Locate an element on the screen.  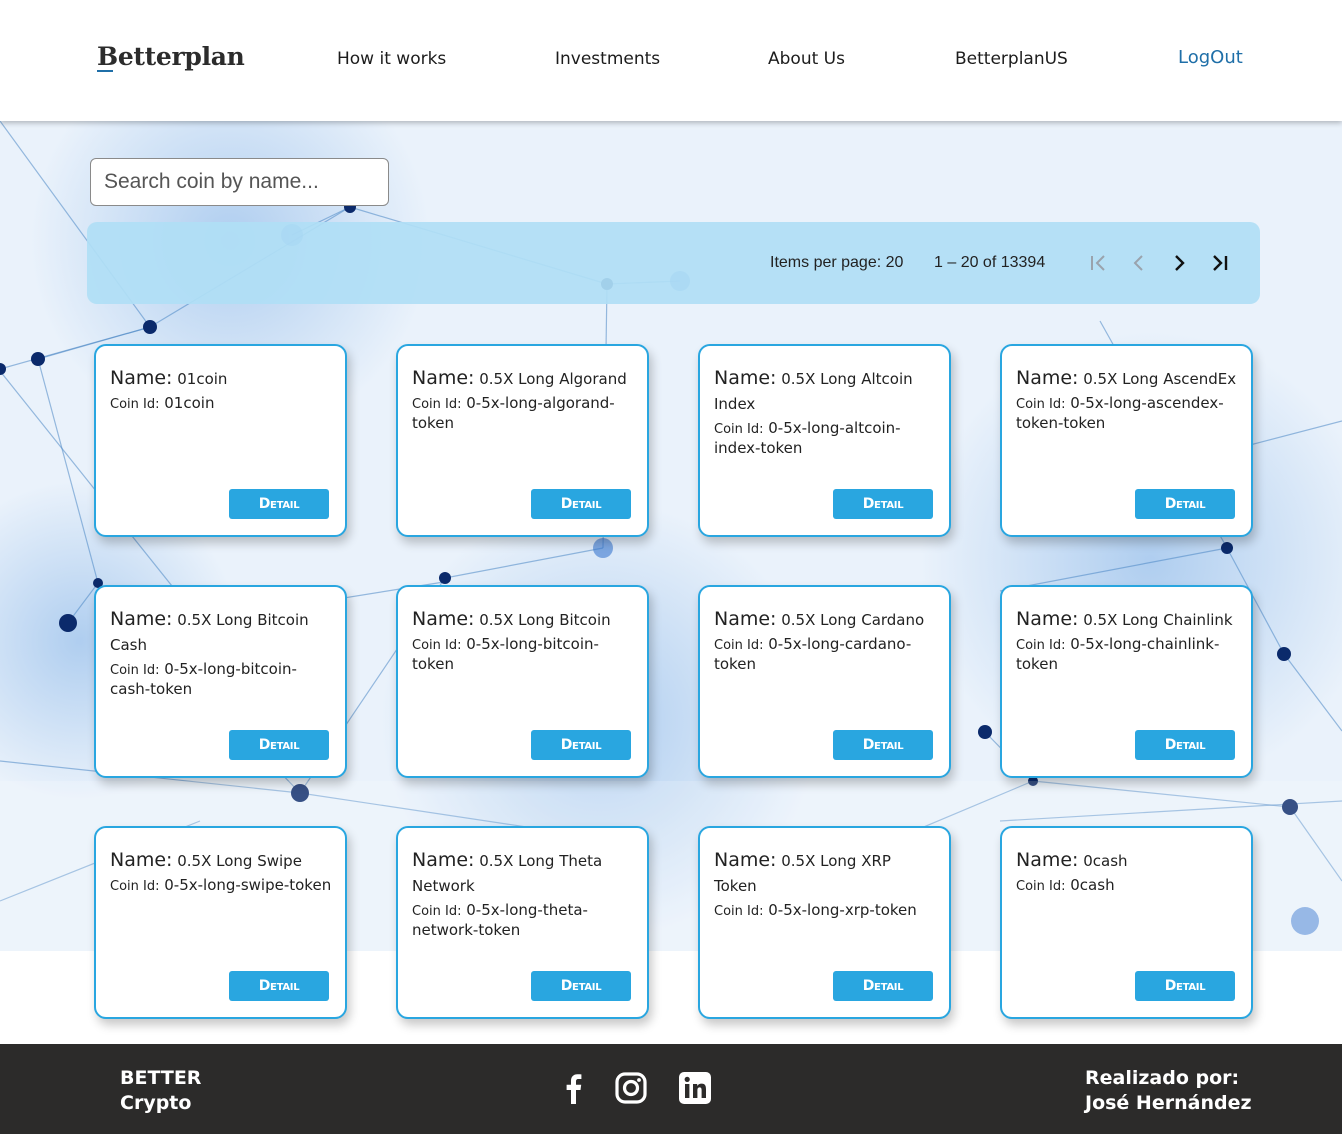
next-page-icon is located at coordinates (1180, 263).